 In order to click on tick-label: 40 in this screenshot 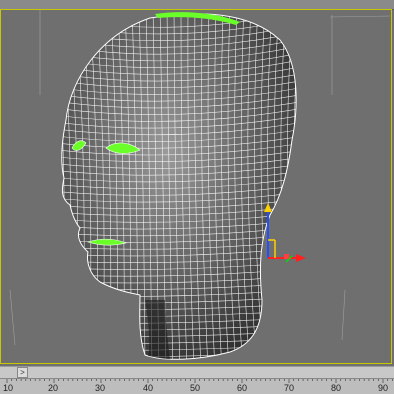, I will do `click(148, 388)`.